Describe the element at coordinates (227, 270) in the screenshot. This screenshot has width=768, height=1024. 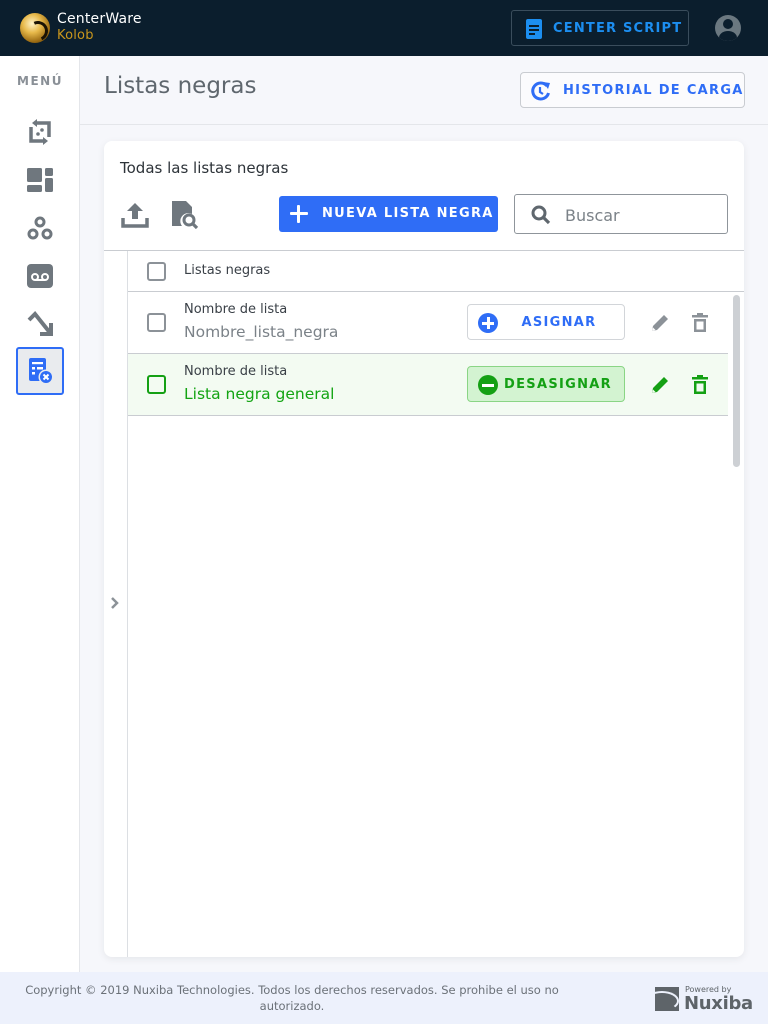
I see `column-header-blacklists: Listas negras` at that location.